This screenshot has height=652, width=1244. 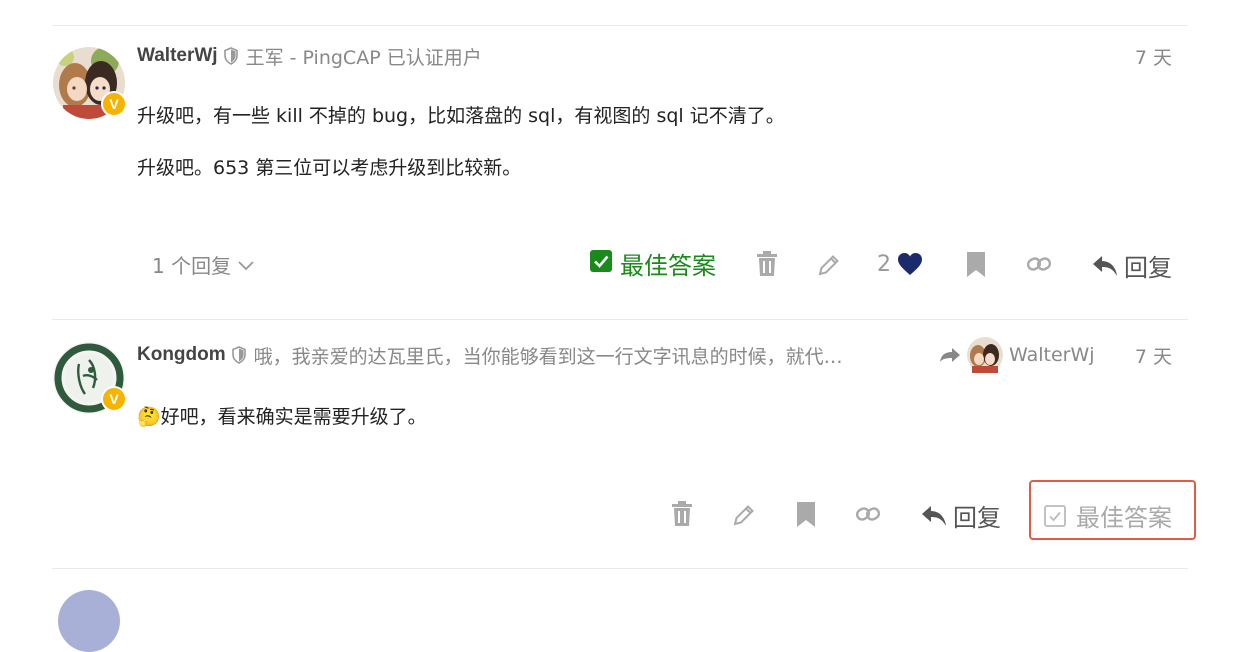 I want to click on heart-icon, so click(x=910, y=264).